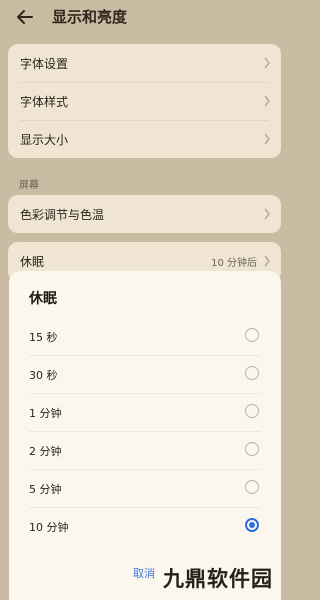 This screenshot has width=320, height=600. I want to click on watermark-logo: 九鼎软件园, so click(218, 579).